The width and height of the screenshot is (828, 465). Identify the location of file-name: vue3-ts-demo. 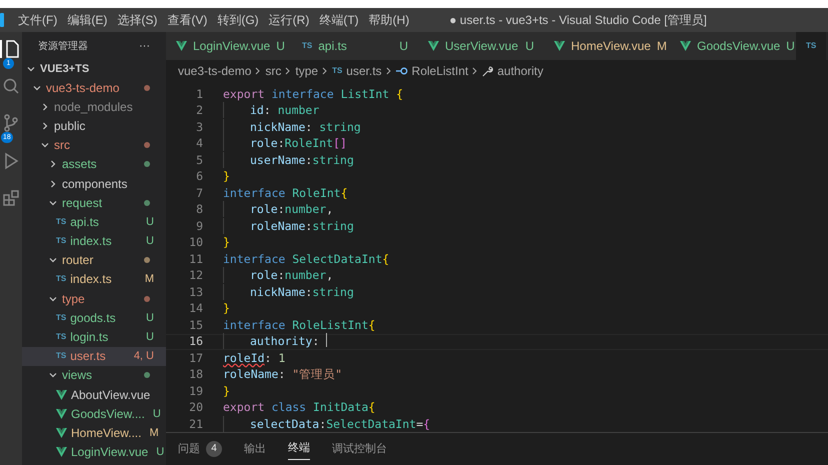
(83, 88).